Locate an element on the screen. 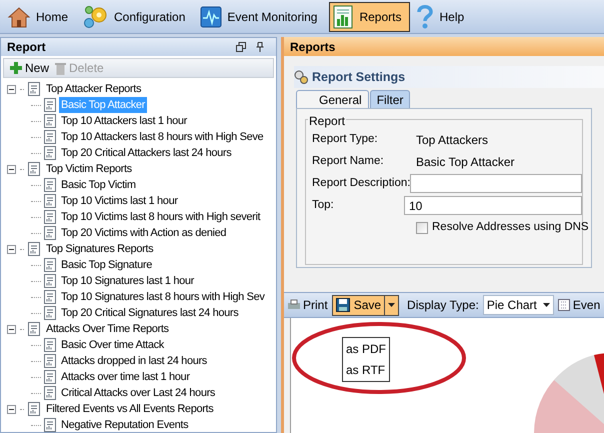 The width and height of the screenshot is (604, 433). toolbar-button: Event Monitoring is located at coordinates (261, 17).